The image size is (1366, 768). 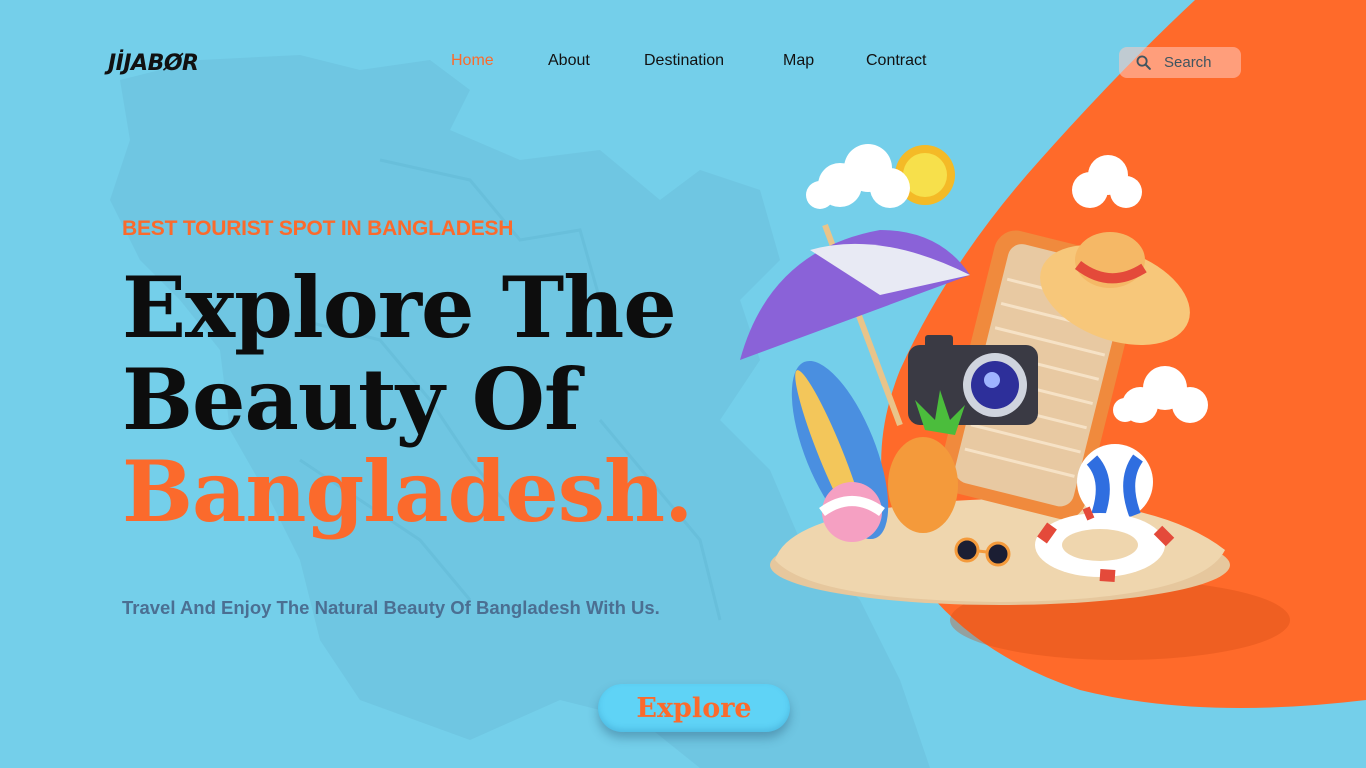 I want to click on headline-accent: Bangladesh., so click(x=407, y=491).